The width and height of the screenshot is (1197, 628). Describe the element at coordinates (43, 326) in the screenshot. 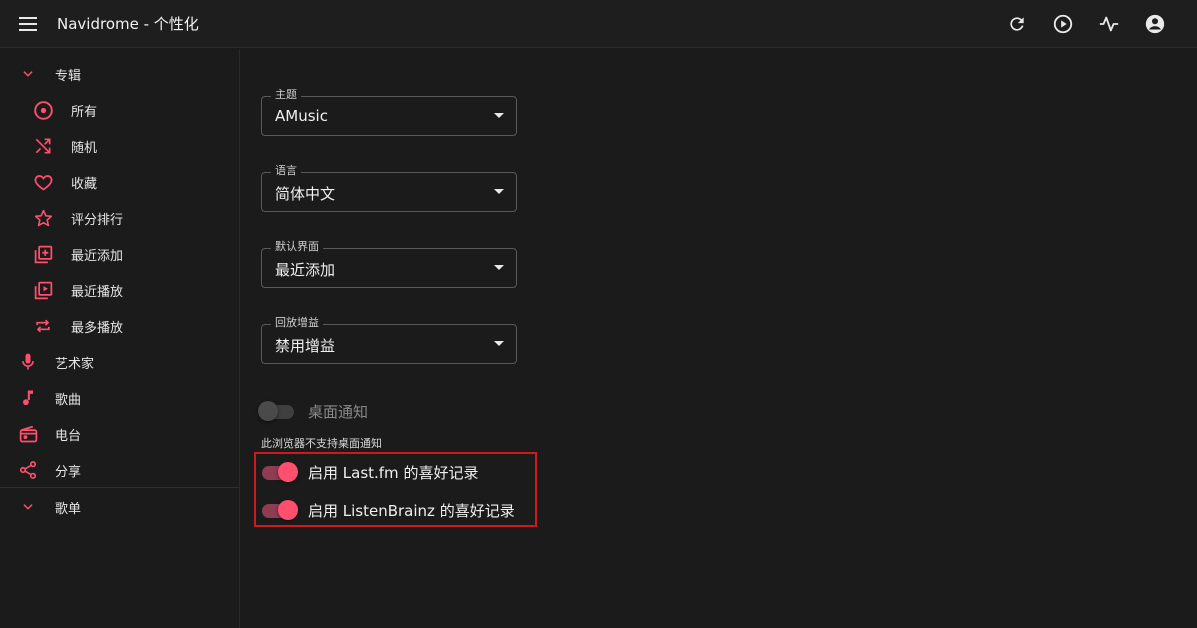

I see `repeat-icon` at that location.